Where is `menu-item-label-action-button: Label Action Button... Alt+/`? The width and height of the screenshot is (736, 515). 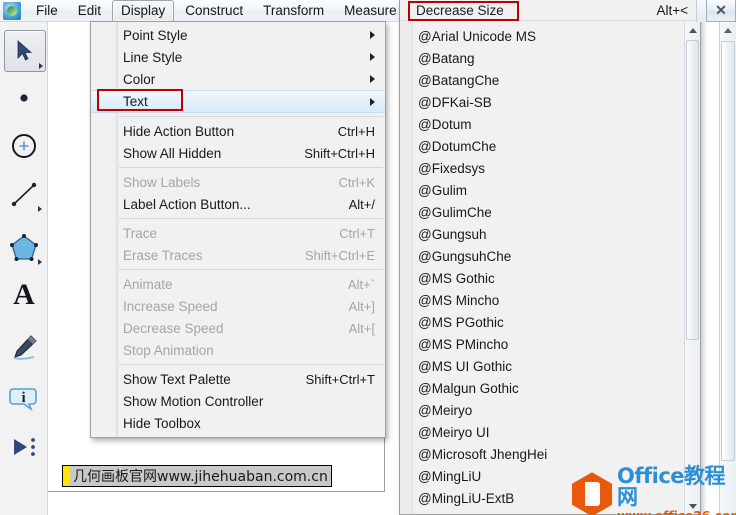 menu-item-label-action-button: Label Action Button... Alt+/ is located at coordinates (238, 204).